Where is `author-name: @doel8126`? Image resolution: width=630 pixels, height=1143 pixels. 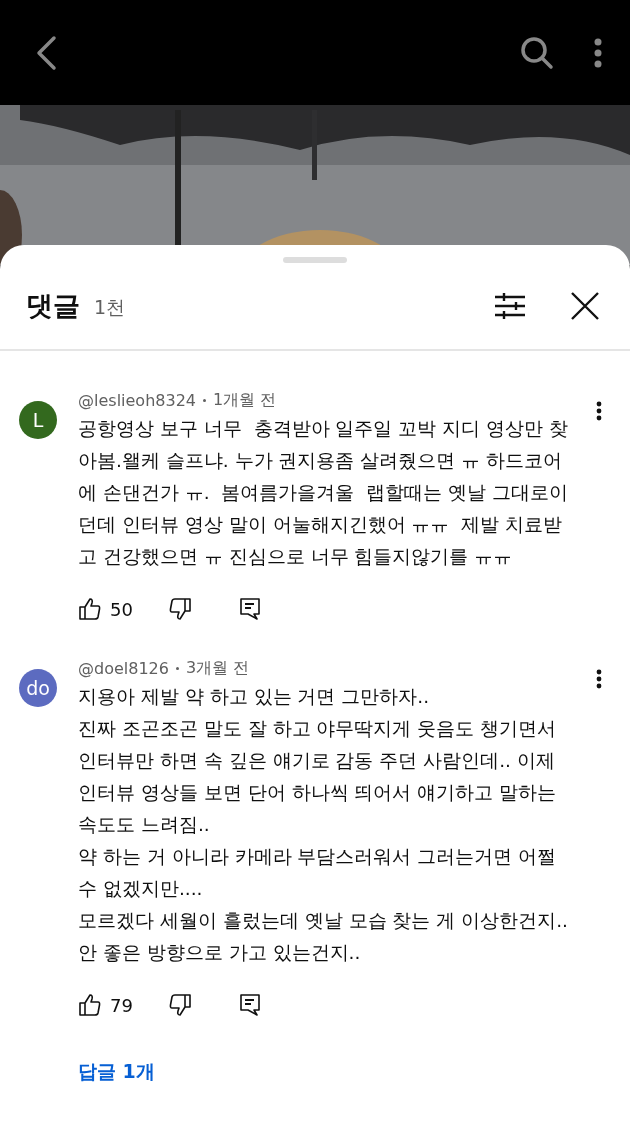 author-name: @doel8126 is located at coordinates (123, 668).